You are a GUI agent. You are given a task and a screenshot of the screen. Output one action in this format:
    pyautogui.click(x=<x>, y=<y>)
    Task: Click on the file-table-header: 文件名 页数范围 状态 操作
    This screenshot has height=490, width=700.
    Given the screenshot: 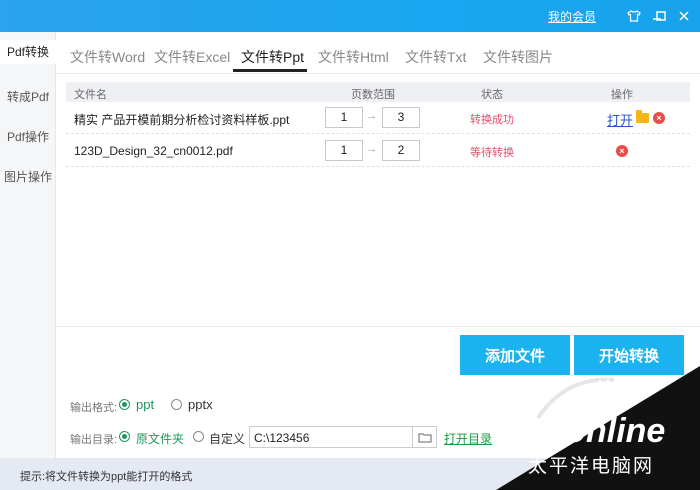 What is the action you would take?
    pyautogui.click(x=378, y=92)
    